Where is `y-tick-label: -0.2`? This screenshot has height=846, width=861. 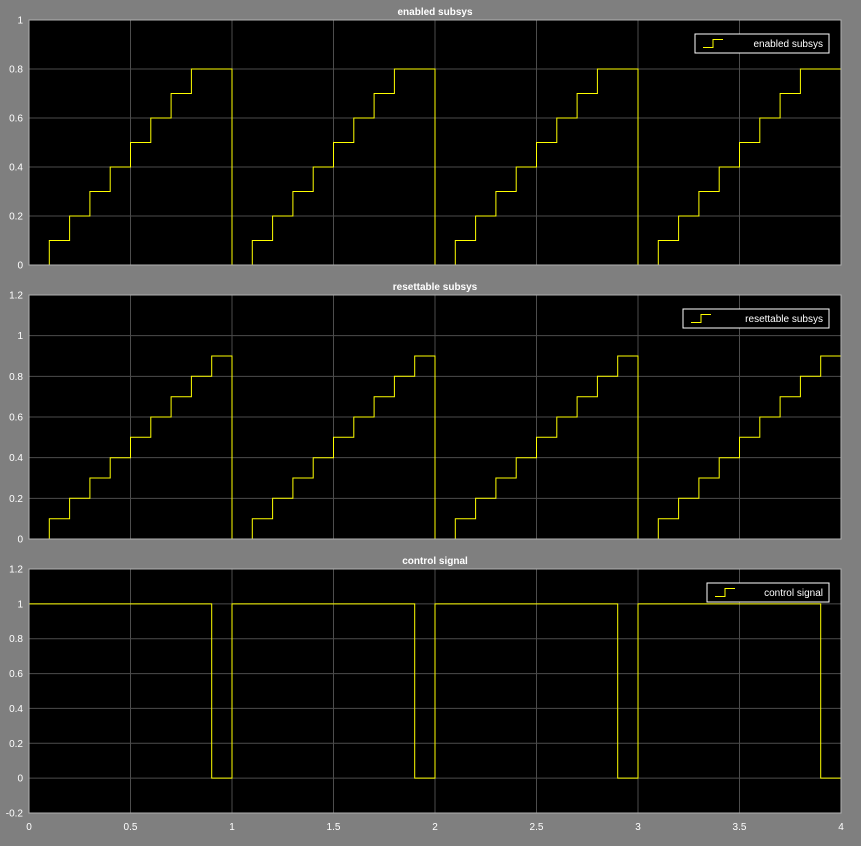
y-tick-label: -0.2 is located at coordinates (15, 814).